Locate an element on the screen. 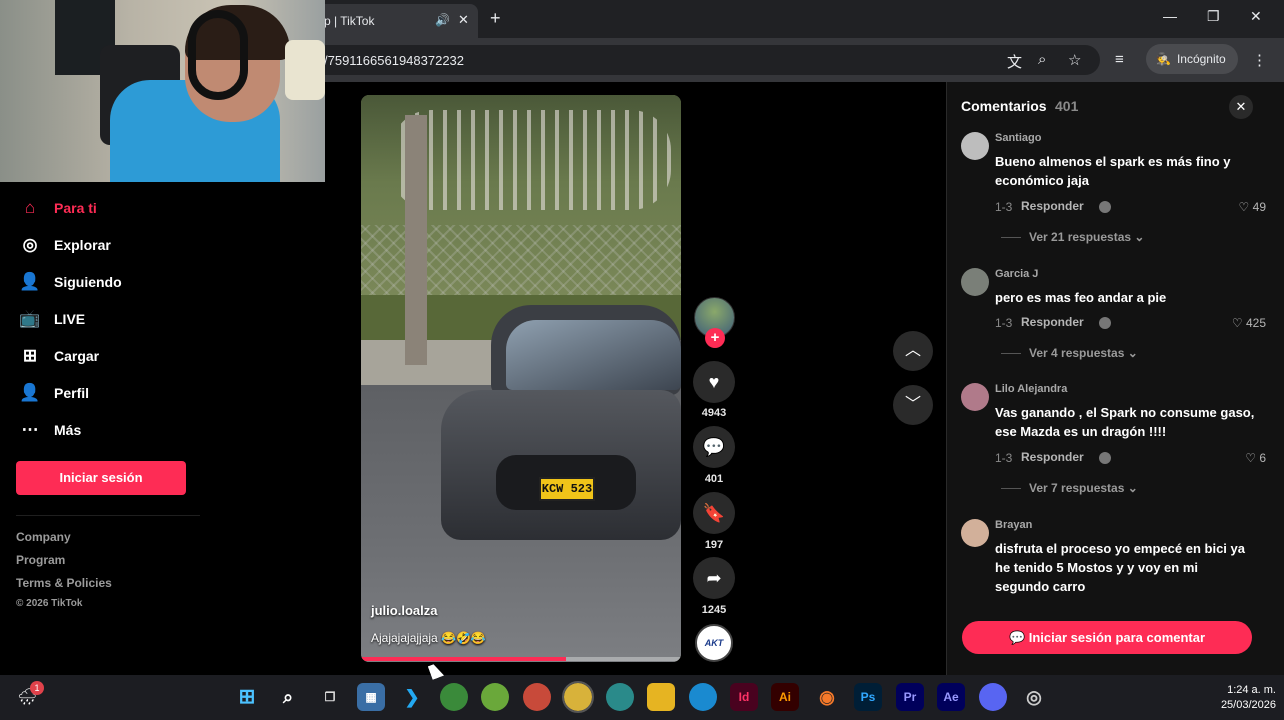 The image size is (1284, 720). sidebar-item-perfil: 👤 Perfil is located at coordinates (118, 393).